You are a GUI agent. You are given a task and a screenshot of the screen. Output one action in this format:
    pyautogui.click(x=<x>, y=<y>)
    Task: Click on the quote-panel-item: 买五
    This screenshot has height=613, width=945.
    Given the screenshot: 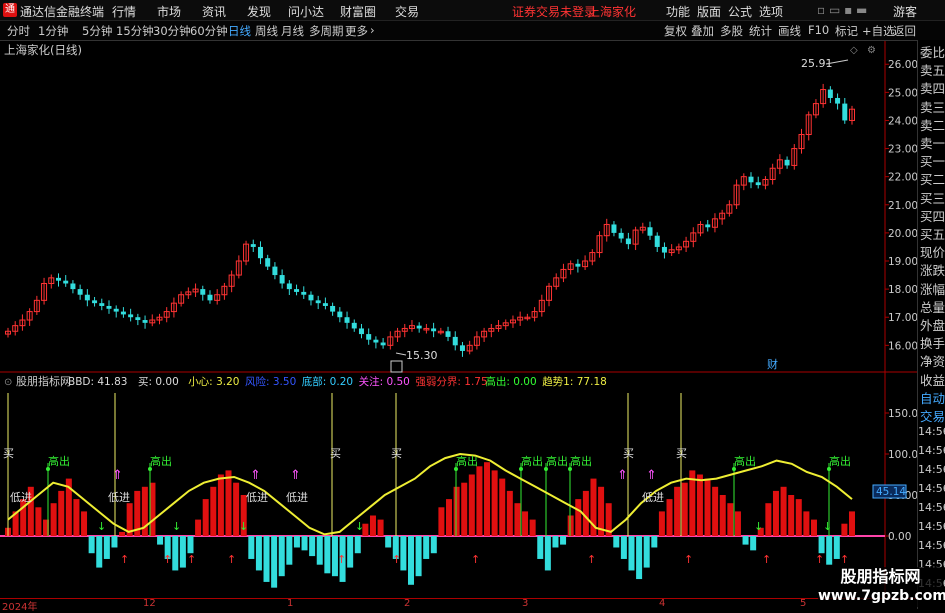 What is the action you would take?
    pyautogui.click(x=932, y=233)
    